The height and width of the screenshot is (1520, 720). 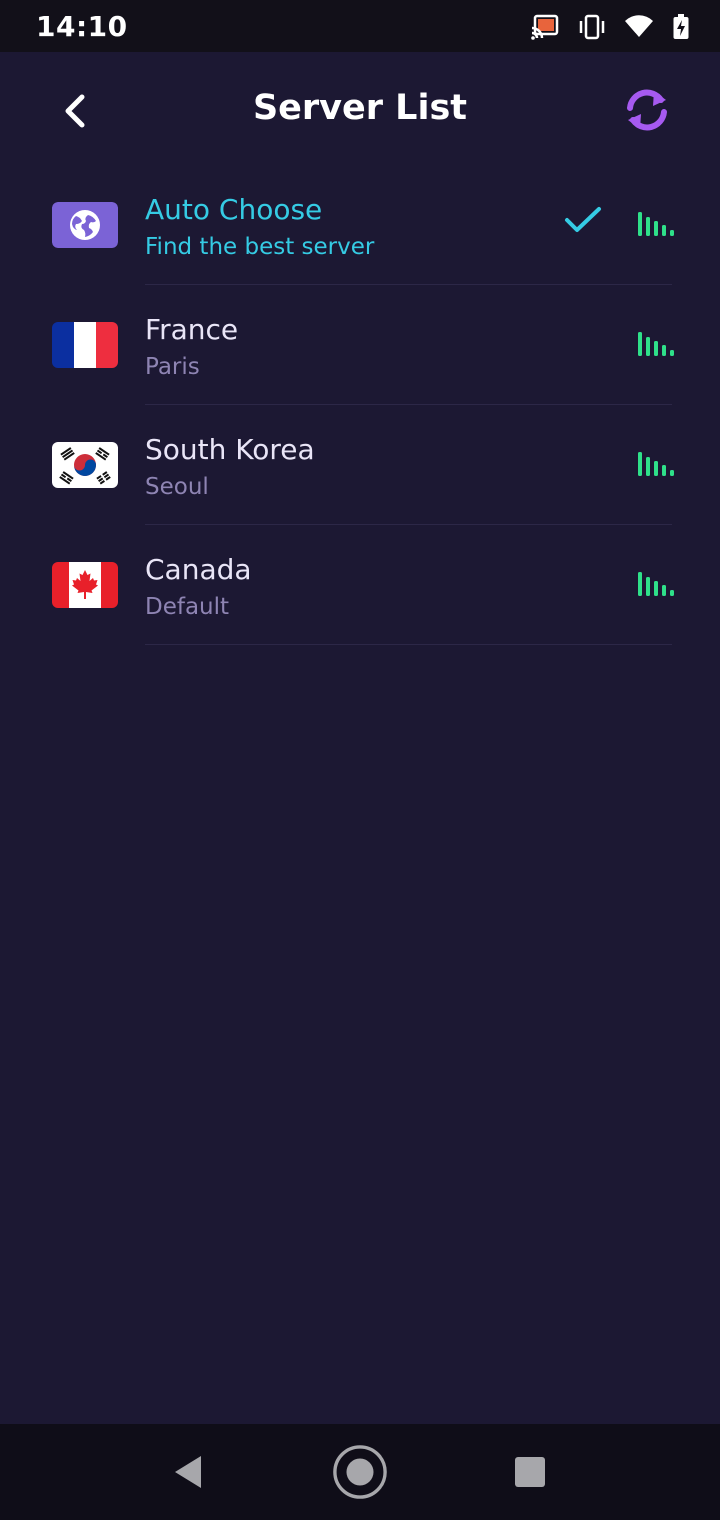 What do you see at coordinates (198, 569) in the screenshot?
I see `server-name: Canada` at bounding box center [198, 569].